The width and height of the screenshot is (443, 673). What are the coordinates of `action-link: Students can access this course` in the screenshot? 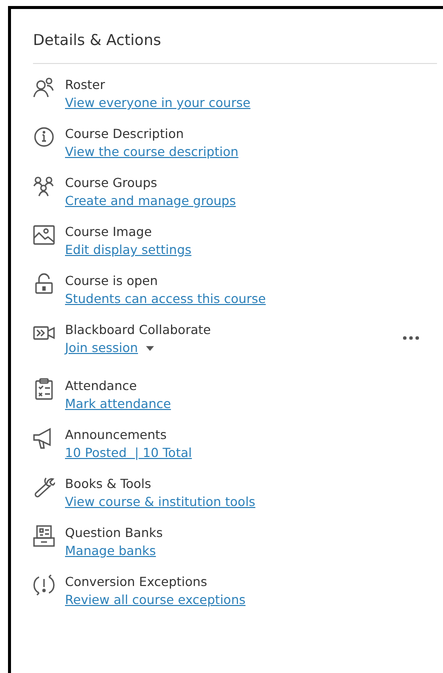 It's located at (165, 299).